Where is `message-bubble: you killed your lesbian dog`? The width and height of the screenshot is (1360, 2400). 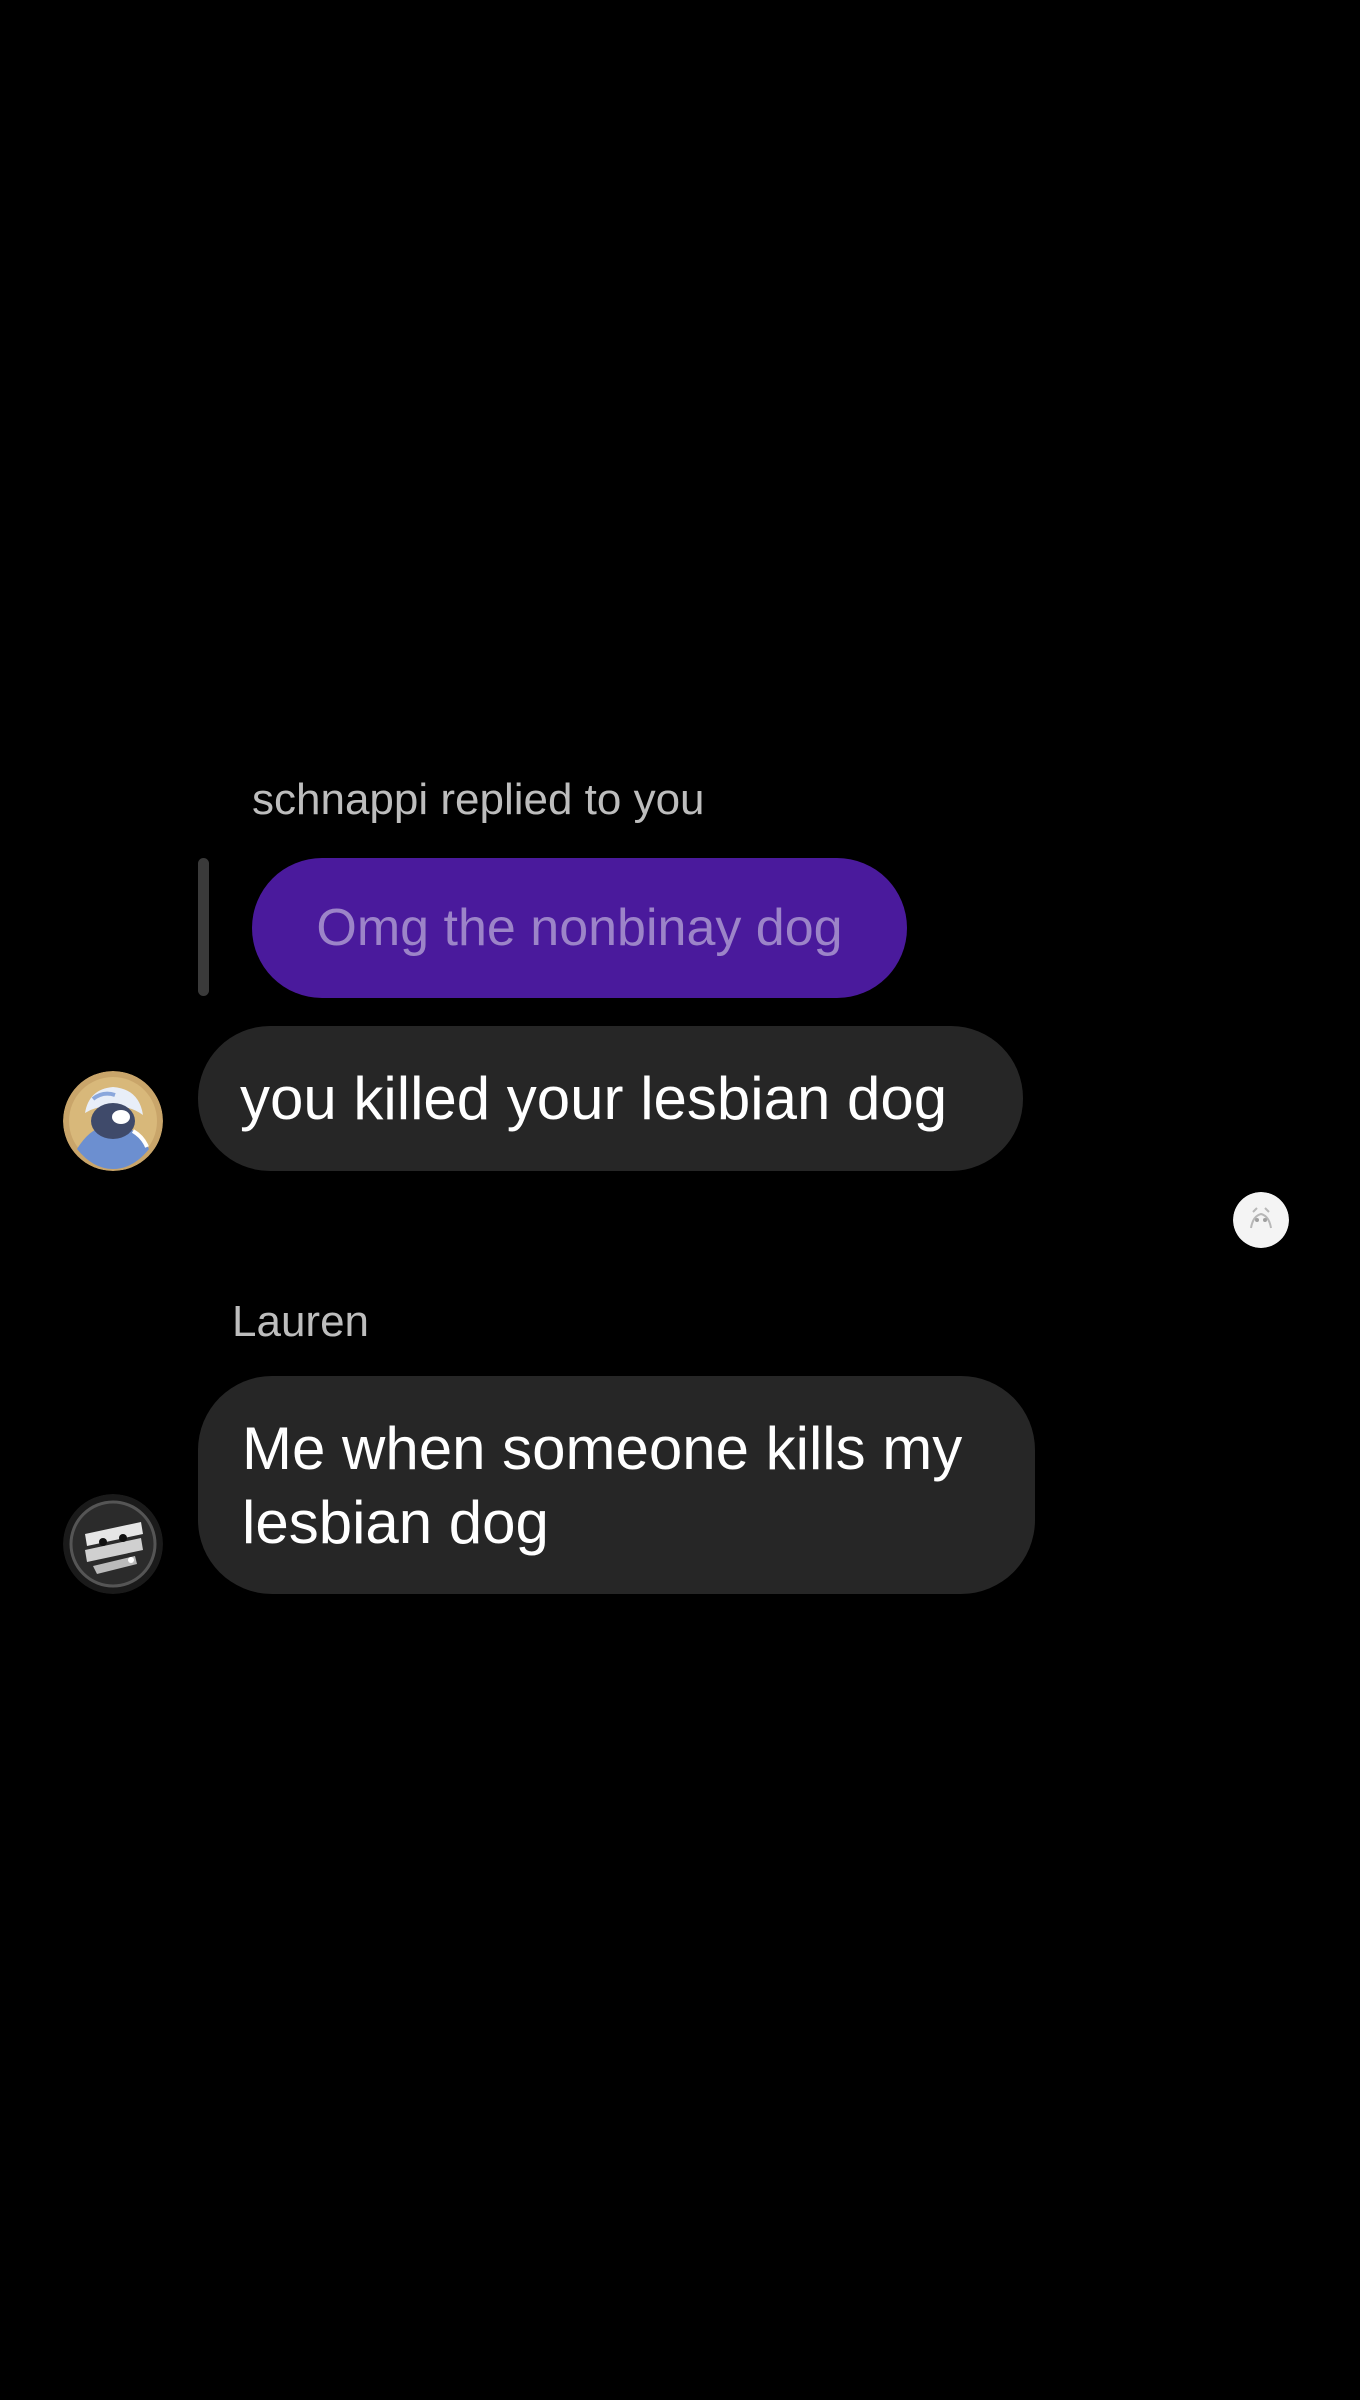 message-bubble: you killed your lesbian dog is located at coordinates (610, 1098).